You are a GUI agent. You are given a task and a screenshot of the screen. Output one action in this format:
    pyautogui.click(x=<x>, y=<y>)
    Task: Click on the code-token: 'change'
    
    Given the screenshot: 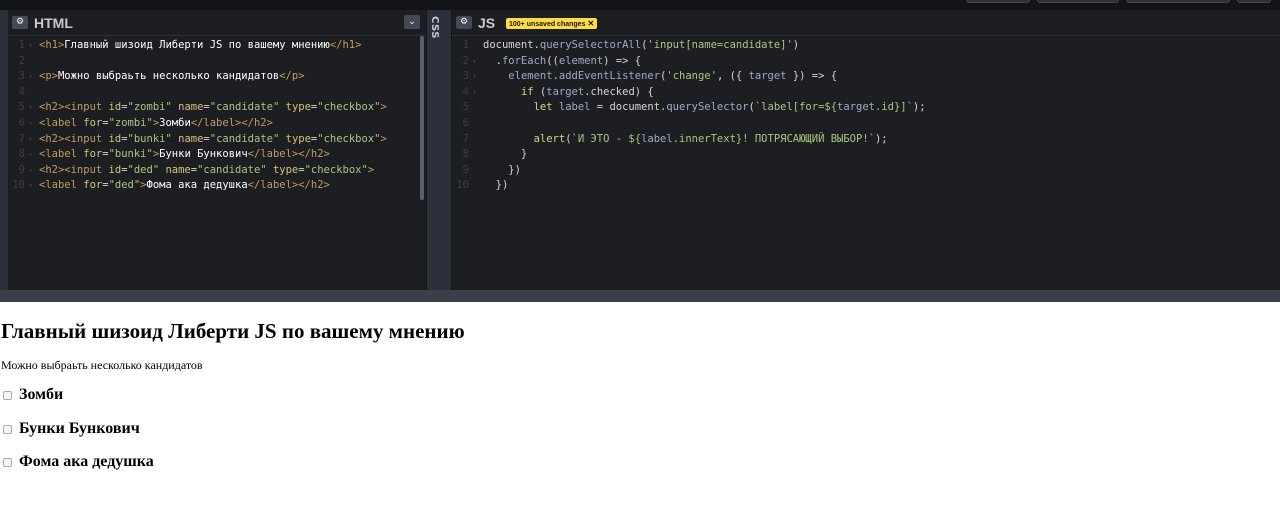 What is the action you would take?
    pyautogui.click(x=691, y=76)
    